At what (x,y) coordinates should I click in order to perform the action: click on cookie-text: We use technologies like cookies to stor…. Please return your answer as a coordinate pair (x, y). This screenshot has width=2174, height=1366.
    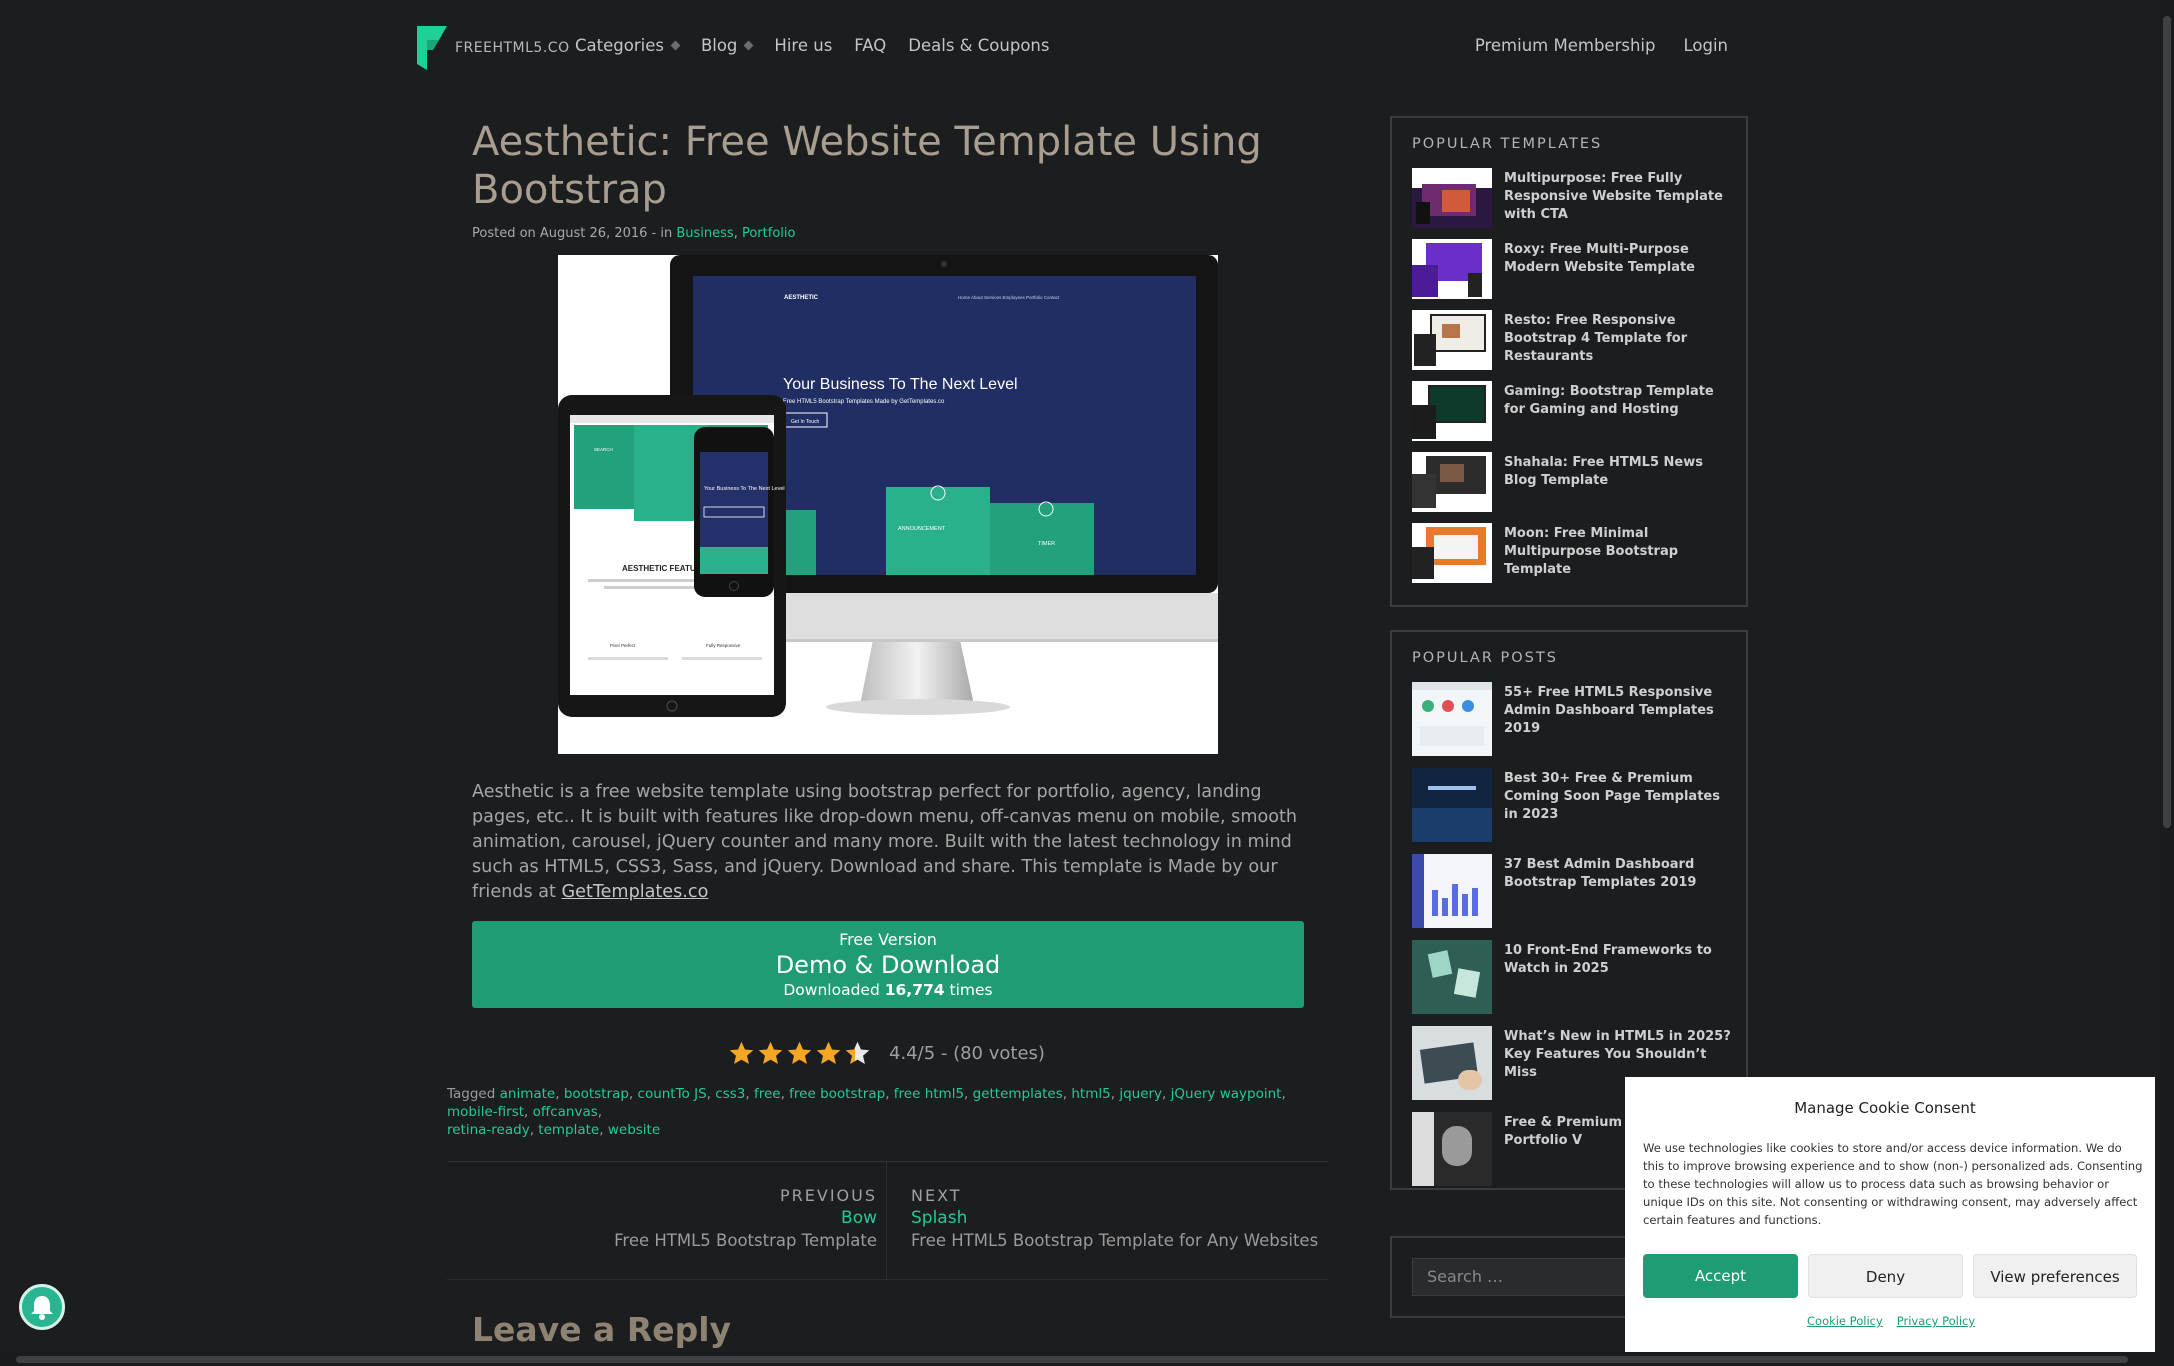
    Looking at the image, I should click on (1893, 1184).